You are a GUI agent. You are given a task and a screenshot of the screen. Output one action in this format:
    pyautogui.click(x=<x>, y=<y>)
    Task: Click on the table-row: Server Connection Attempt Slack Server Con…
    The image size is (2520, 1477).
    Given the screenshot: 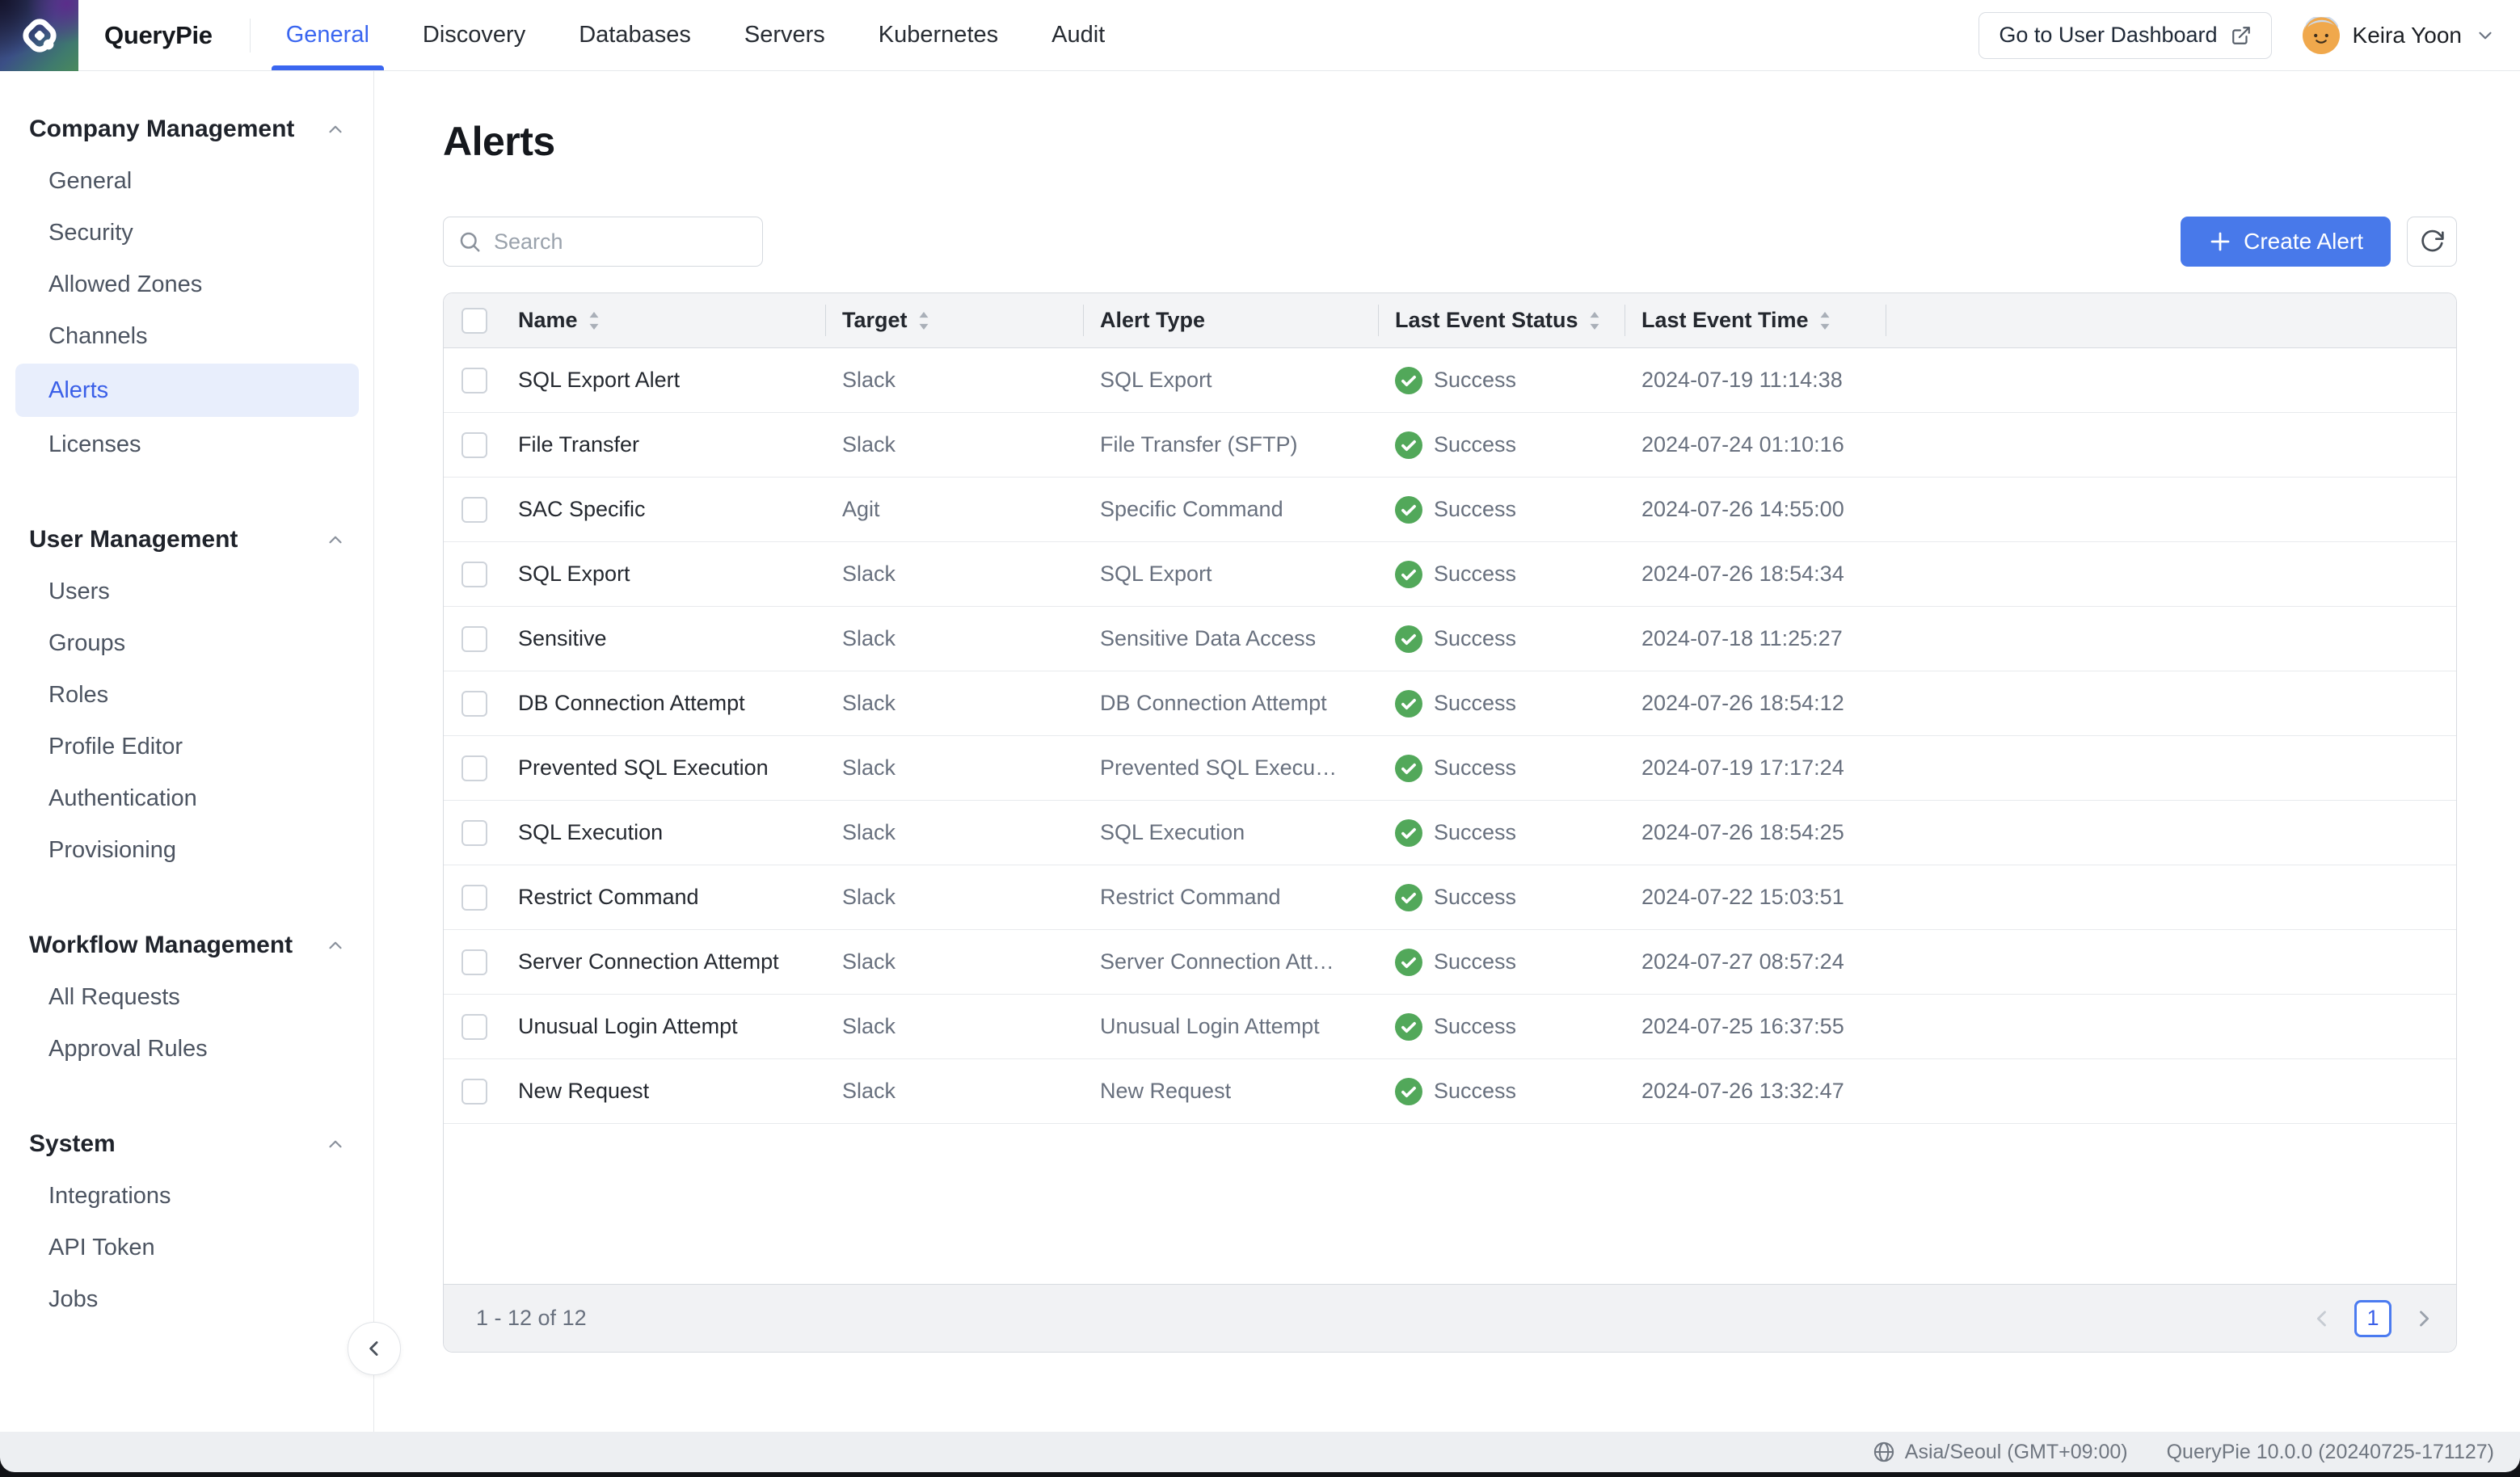 What is the action you would take?
    pyautogui.click(x=1450, y=962)
    